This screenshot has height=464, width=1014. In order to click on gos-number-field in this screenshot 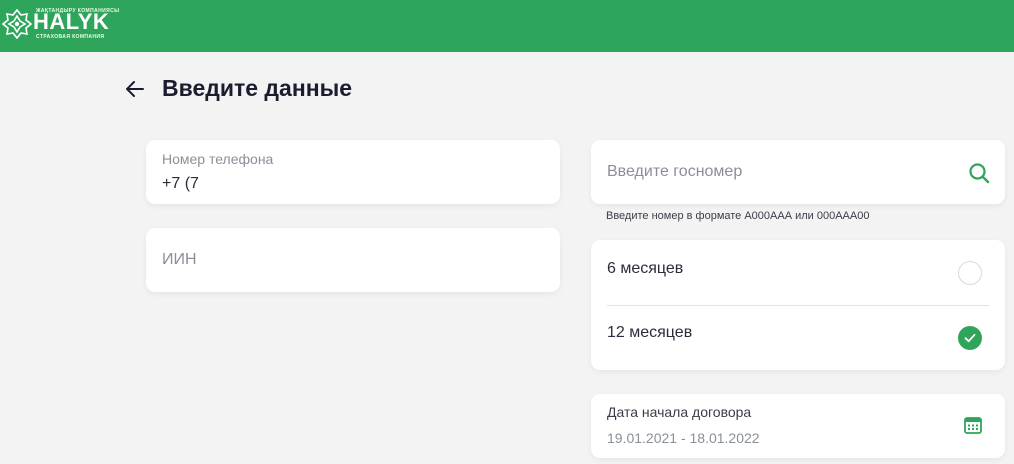, I will do `click(798, 172)`.